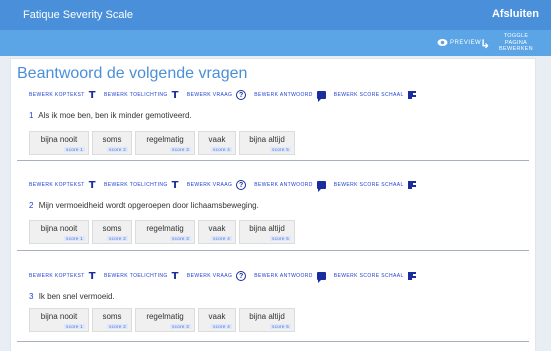 The width and height of the screenshot is (551, 351). I want to click on question-text: 3 Ik ben snel vermoeid., so click(72, 296).